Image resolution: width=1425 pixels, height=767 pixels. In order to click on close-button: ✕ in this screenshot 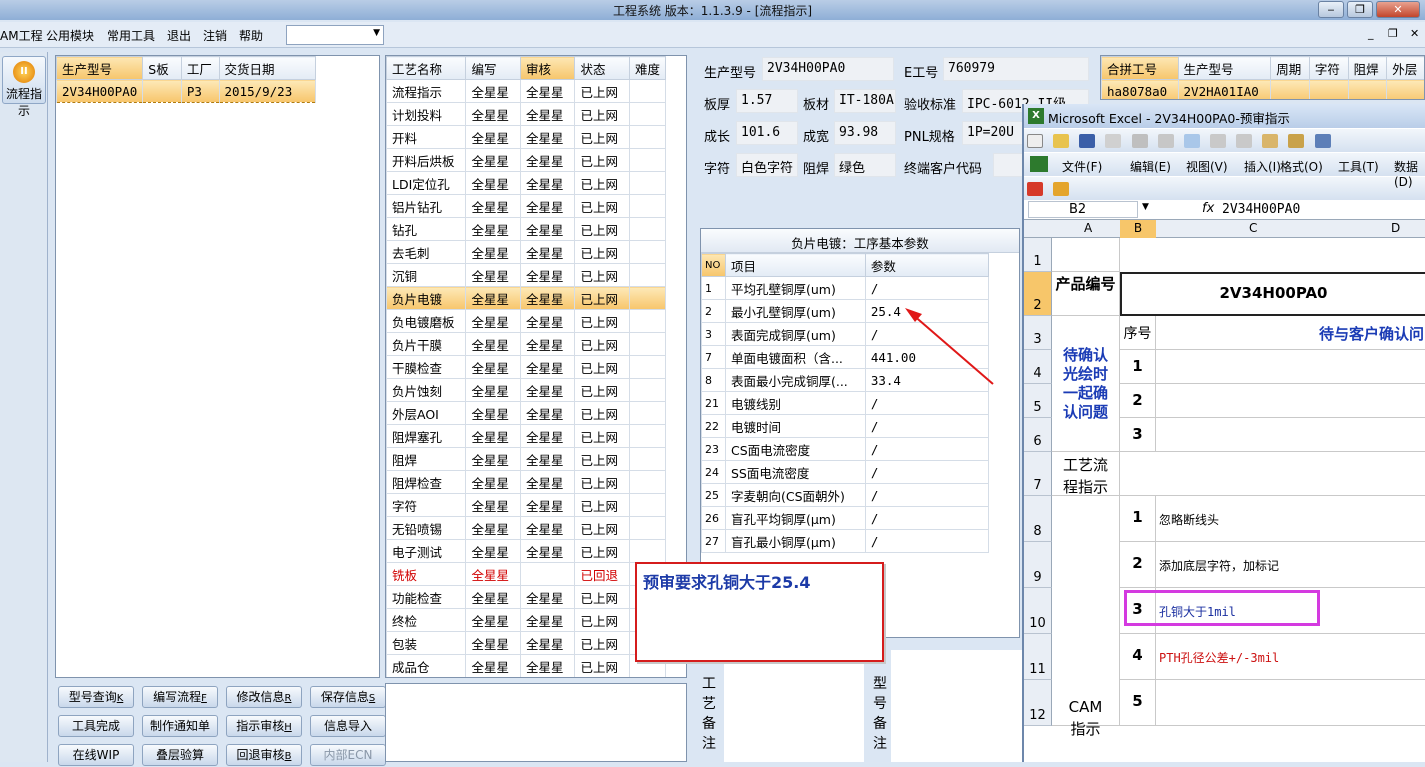, I will do `click(1398, 9)`.